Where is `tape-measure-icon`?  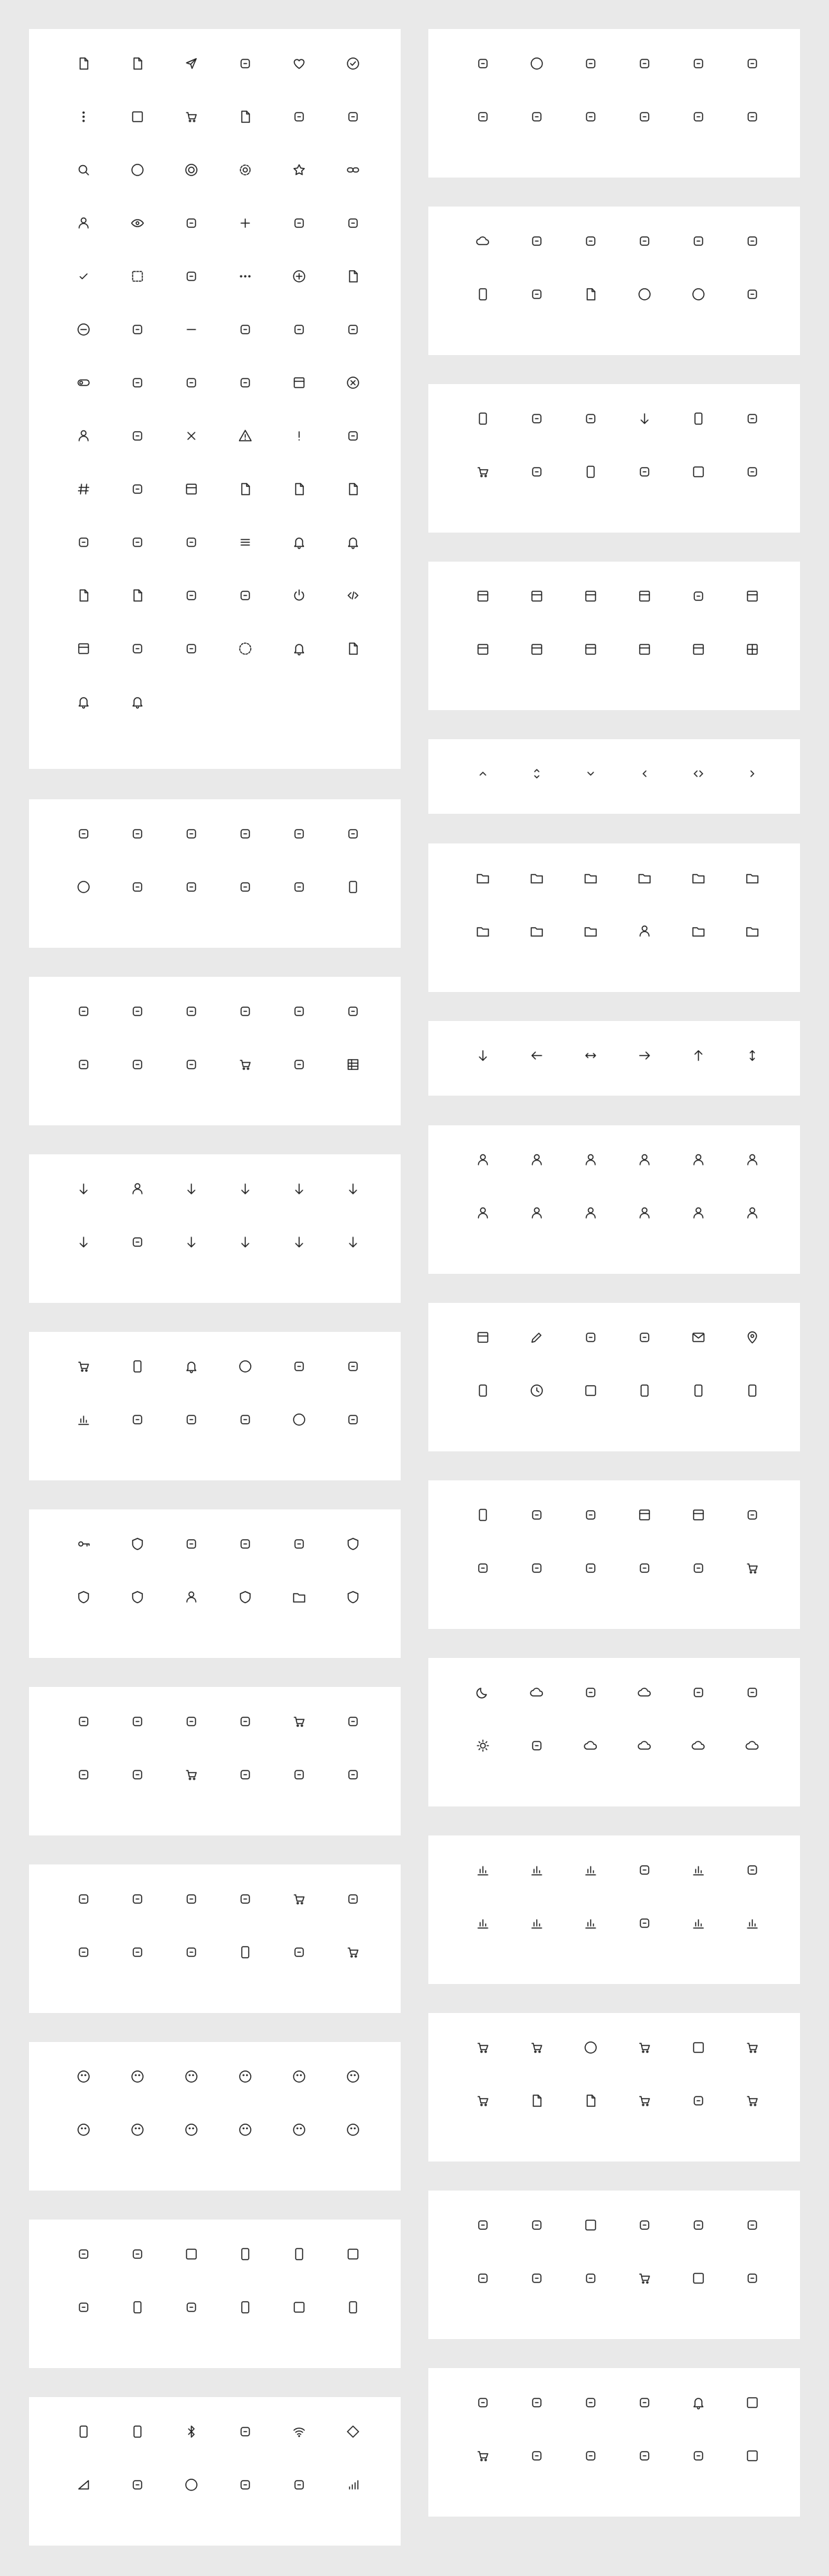 tape-measure-icon is located at coordinates (84, 1971).